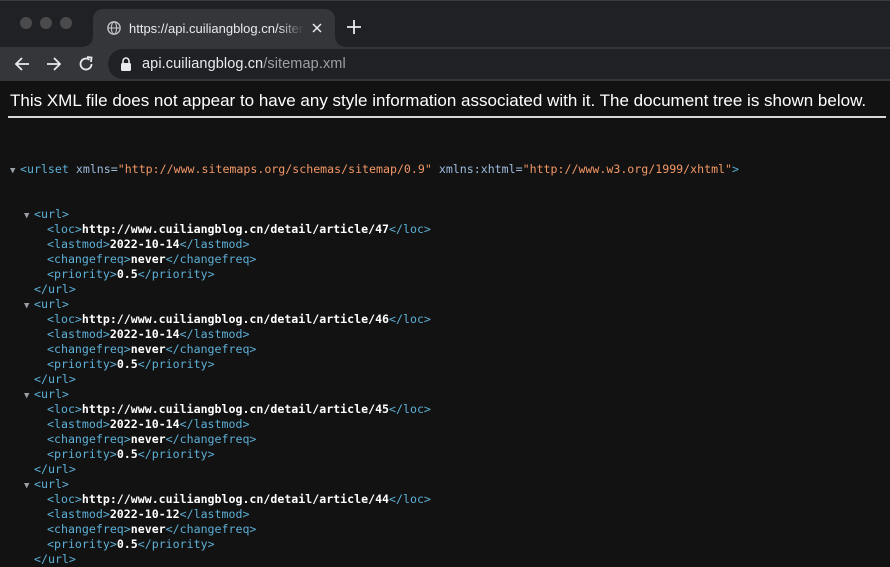  I want to click on globe-icon, so click(114, 28).